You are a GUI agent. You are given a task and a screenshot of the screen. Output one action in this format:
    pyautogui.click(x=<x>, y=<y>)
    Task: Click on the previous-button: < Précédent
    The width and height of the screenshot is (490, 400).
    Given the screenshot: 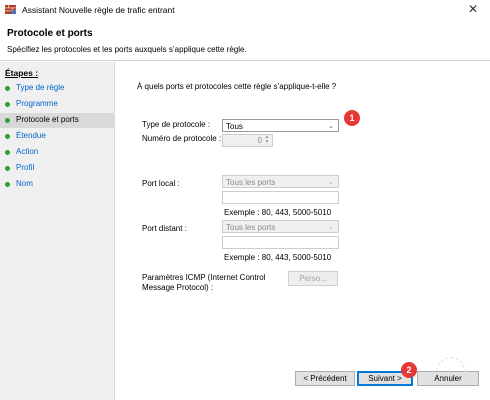 What is the action you would take?
    pyautogui.click(x=325, y=378)
    